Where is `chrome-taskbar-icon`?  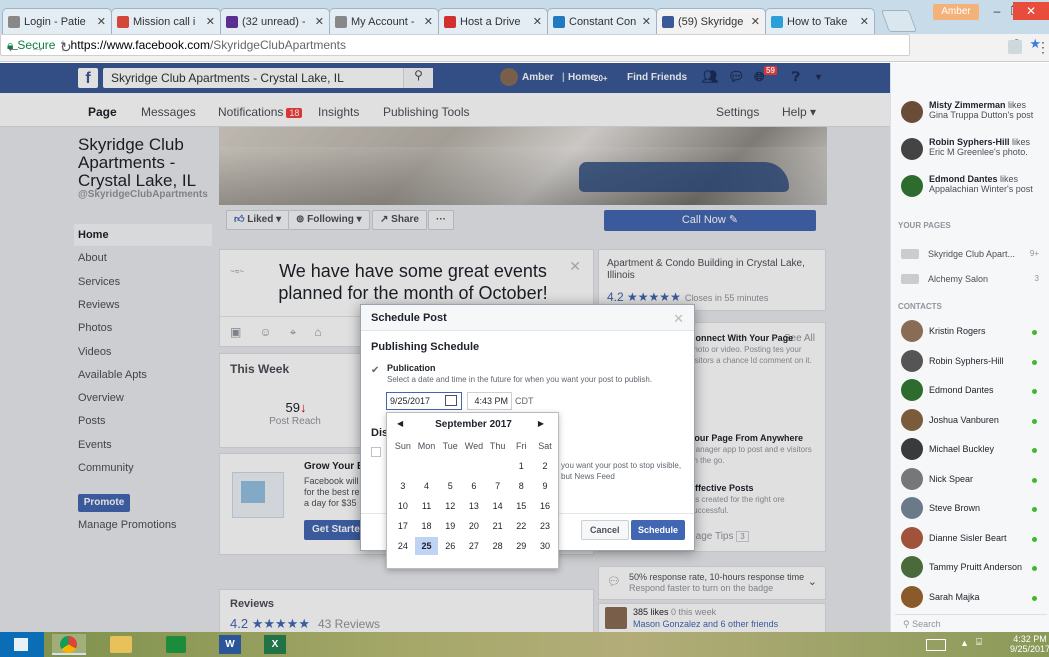 chrome-taskbar-icon is located at coordinates (69, 644).